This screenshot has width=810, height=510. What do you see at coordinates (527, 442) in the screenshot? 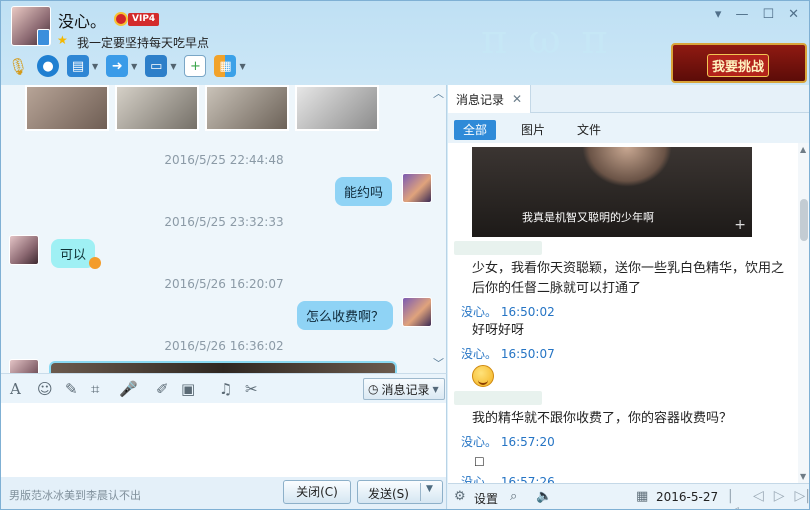
I see `sender-time: 16:57:20` at bounding box center [527, 442].